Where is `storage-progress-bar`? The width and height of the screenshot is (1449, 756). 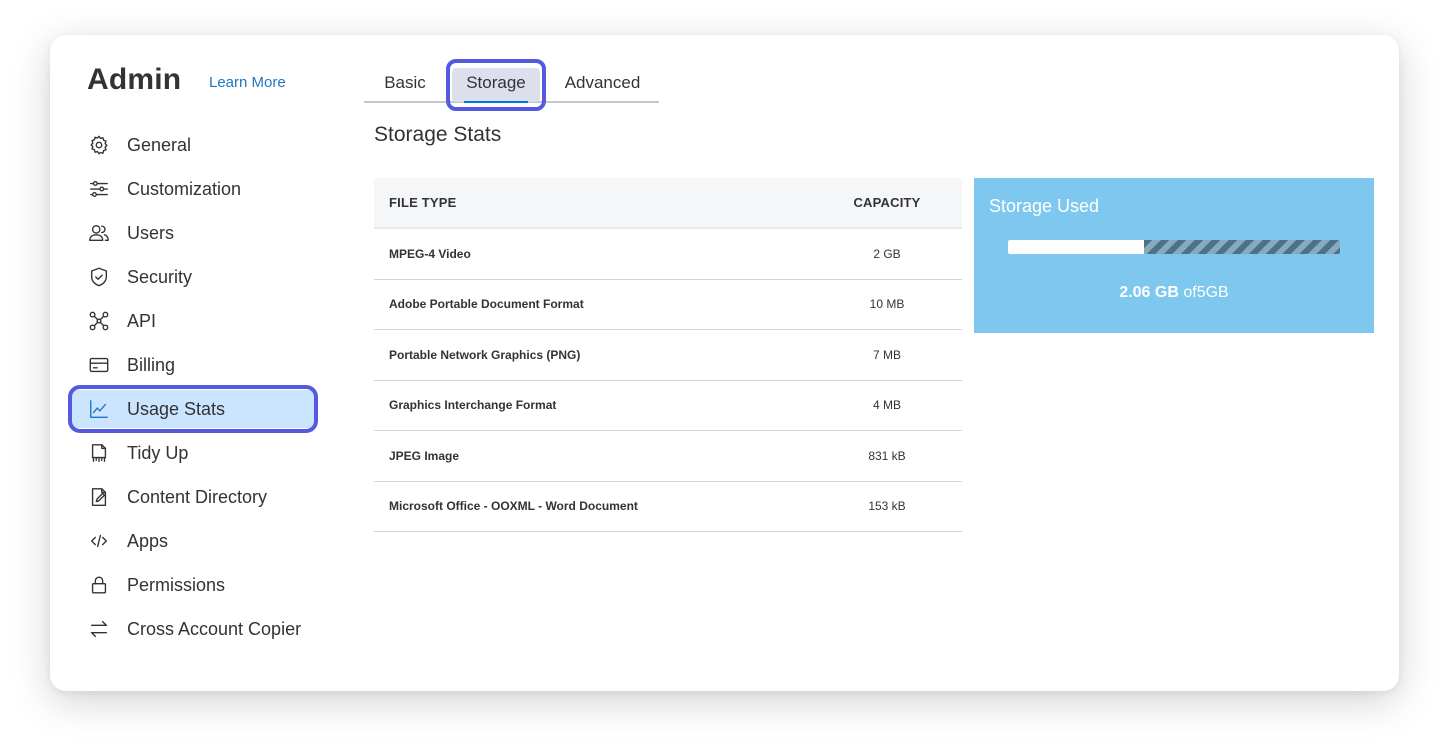
storage-progress-bar is located at coordinates (1174, 247).